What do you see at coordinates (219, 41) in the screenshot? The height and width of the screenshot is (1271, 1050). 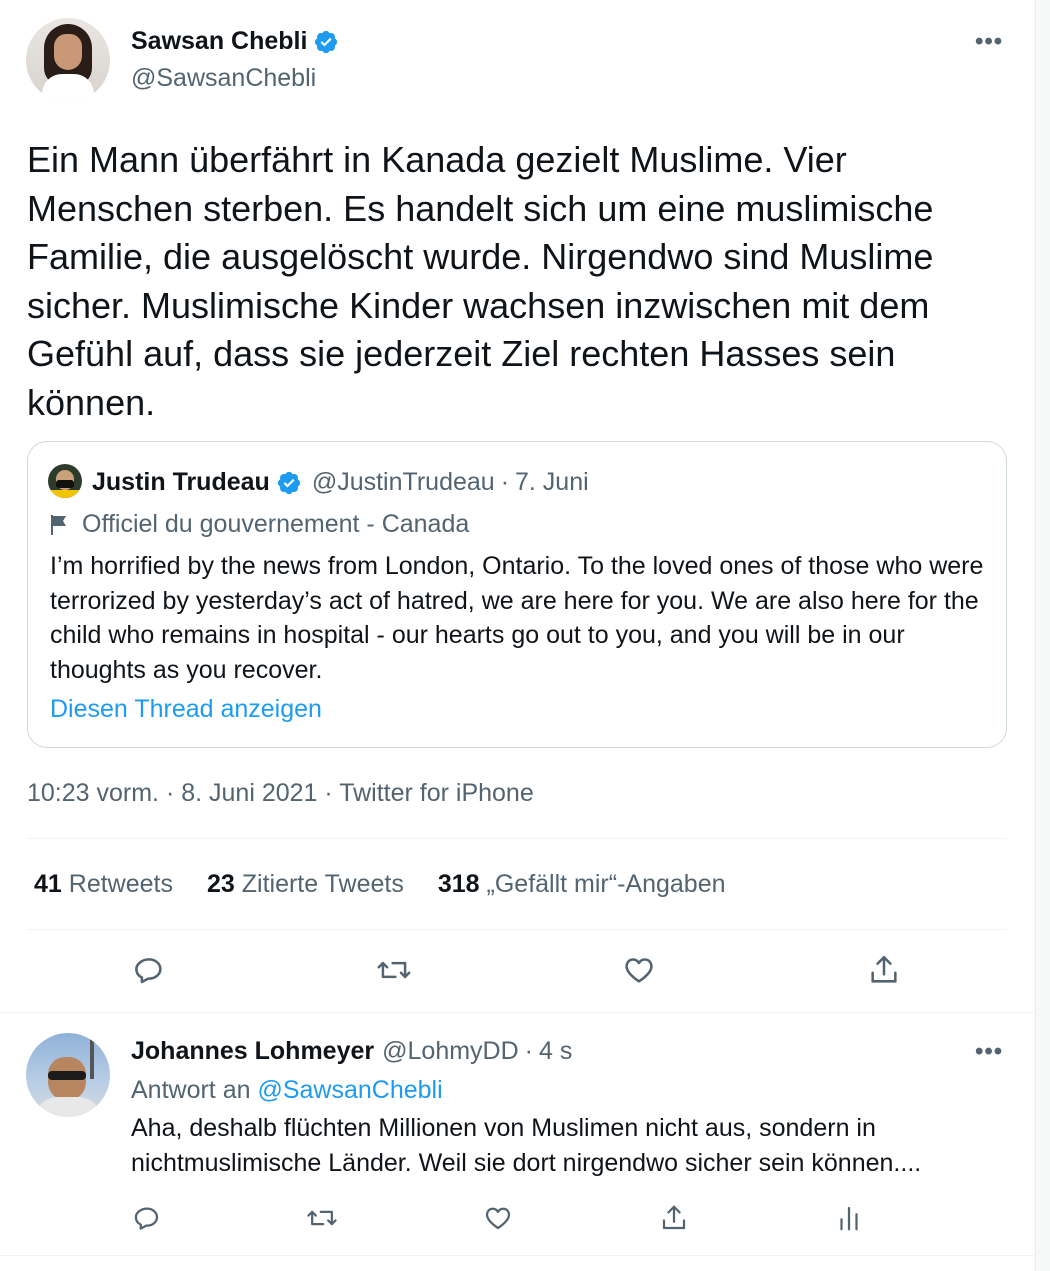 I see `author-display-name: Sawsan Chebli` at bounding box center [219, 41].